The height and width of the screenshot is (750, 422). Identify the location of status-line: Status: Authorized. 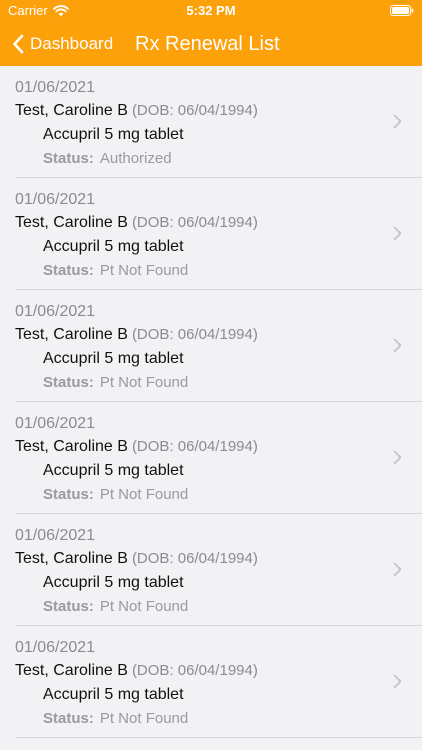
(107, 158).